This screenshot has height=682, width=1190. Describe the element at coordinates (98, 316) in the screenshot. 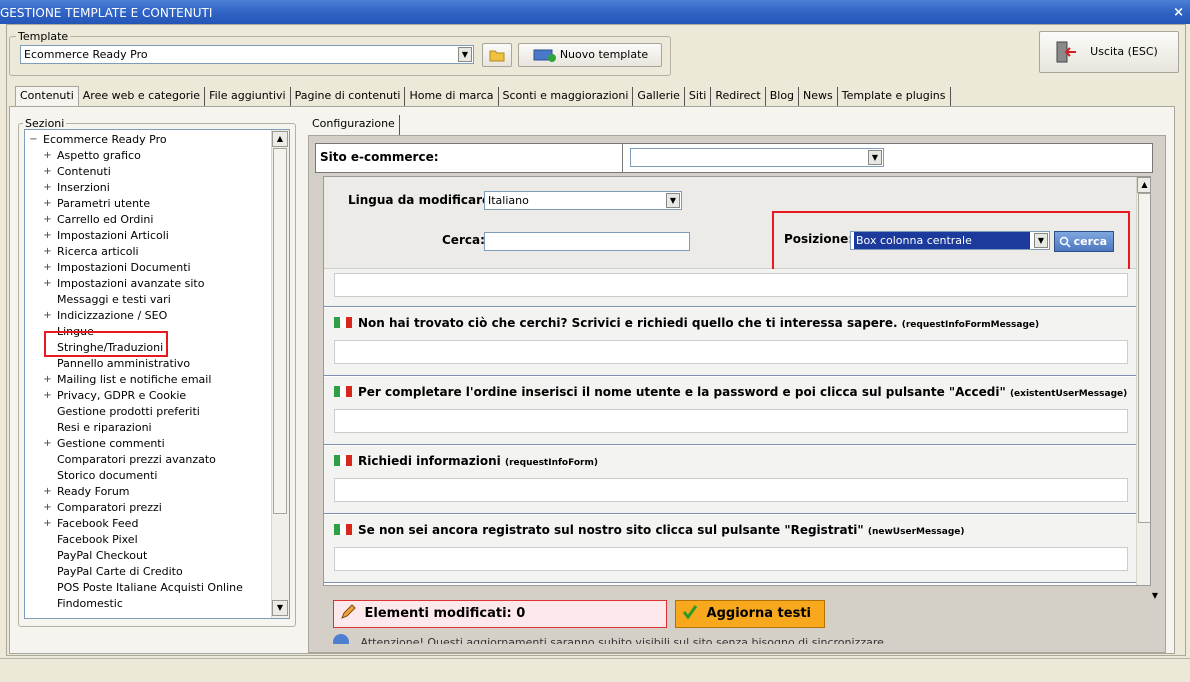

I see `sidebar-item: + Indicizzazione / SEO` at that location.